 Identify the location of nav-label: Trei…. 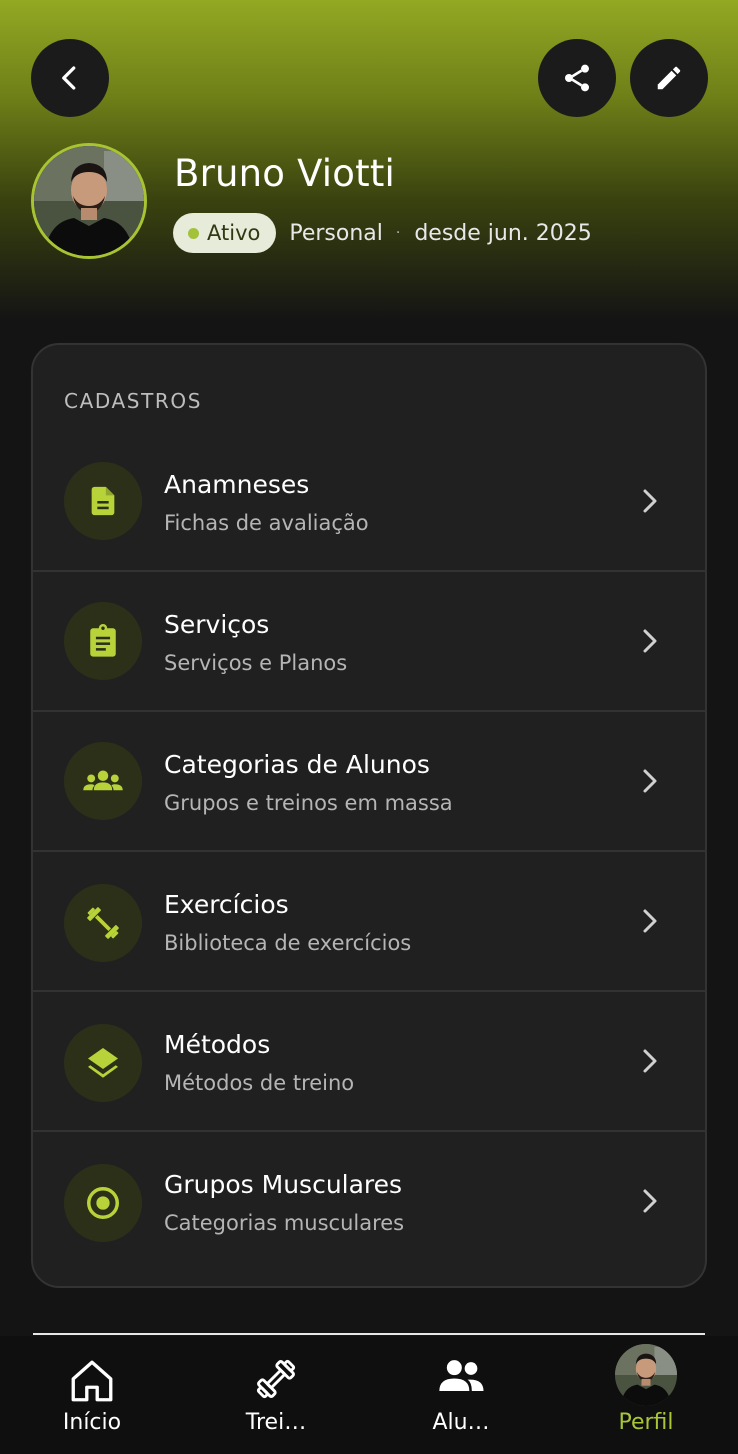
(276, 1422).